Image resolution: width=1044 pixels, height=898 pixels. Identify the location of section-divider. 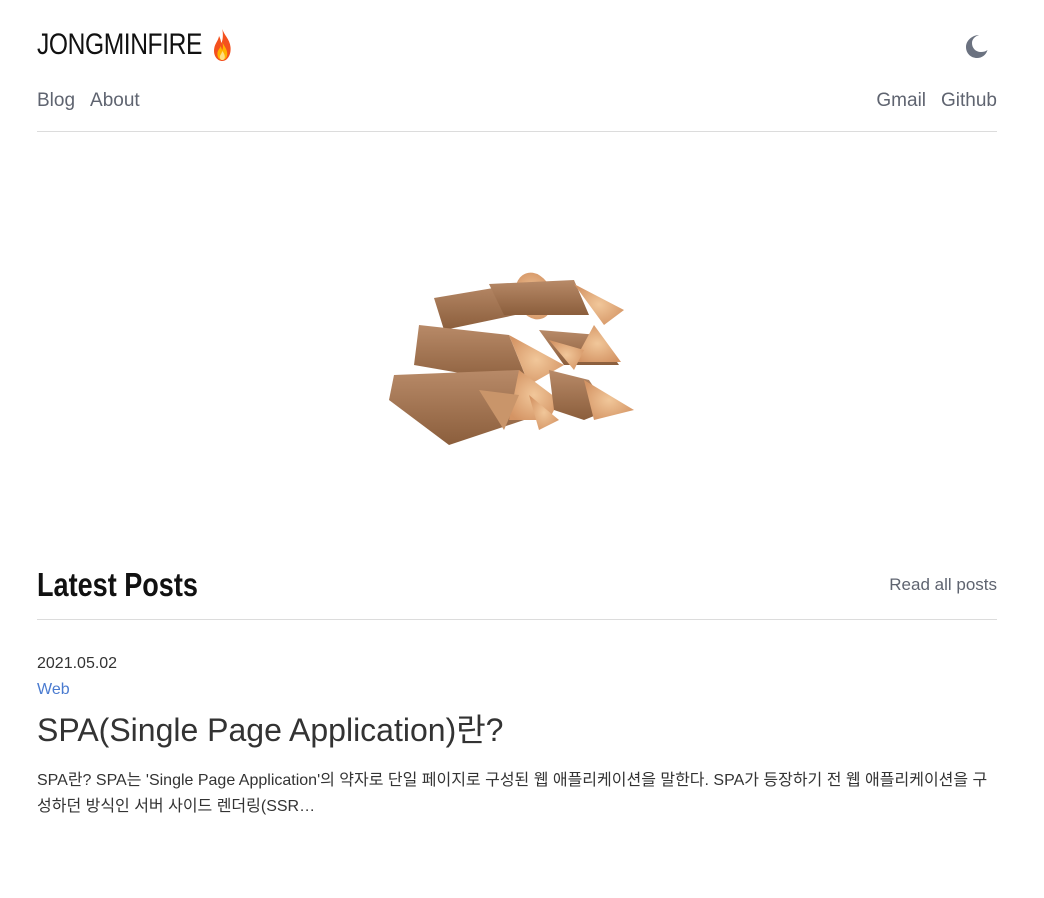
(517, 619).